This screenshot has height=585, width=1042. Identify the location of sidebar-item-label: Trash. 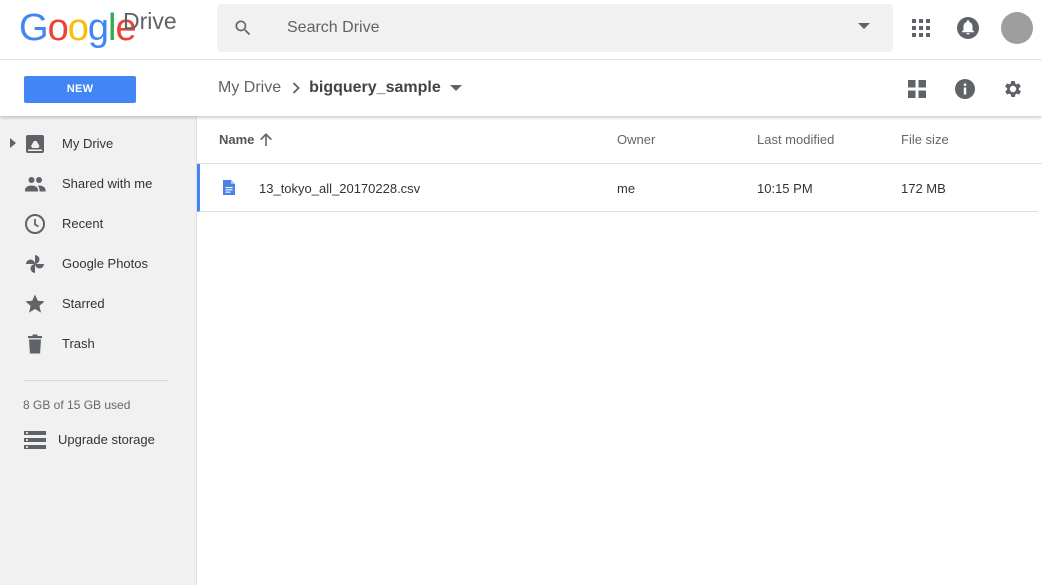
(78, 343).